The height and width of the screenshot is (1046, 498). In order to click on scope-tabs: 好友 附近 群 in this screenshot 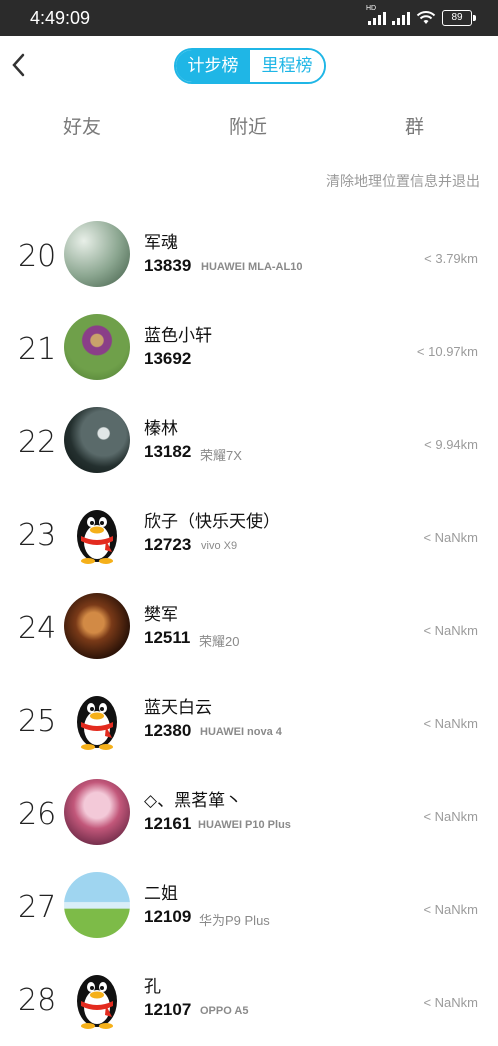, I will do `click(249, 128)`.